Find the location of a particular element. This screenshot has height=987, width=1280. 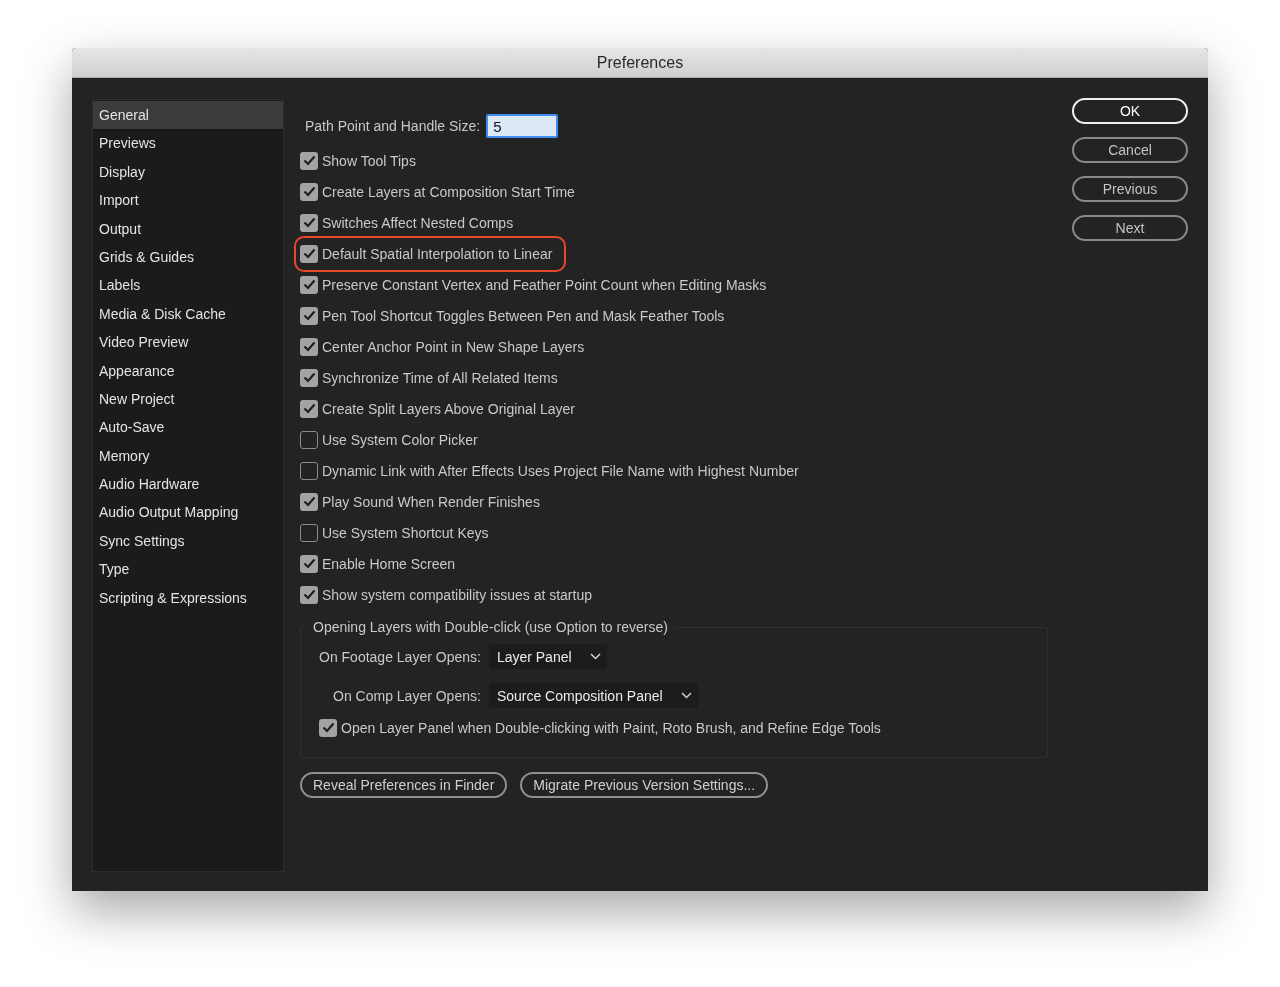

sidebar-item: Audio Hardware is located at coordinates (188, 484).